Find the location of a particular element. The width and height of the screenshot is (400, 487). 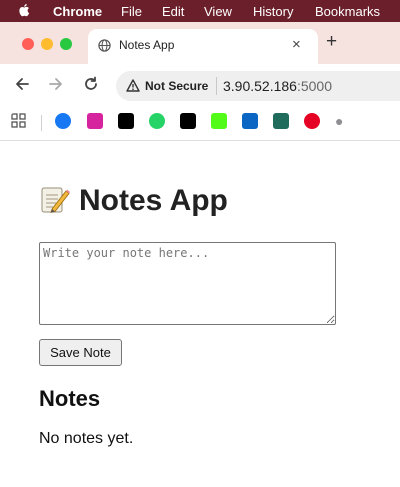

notes-heading: Notes is located at coordinates (70, 398).